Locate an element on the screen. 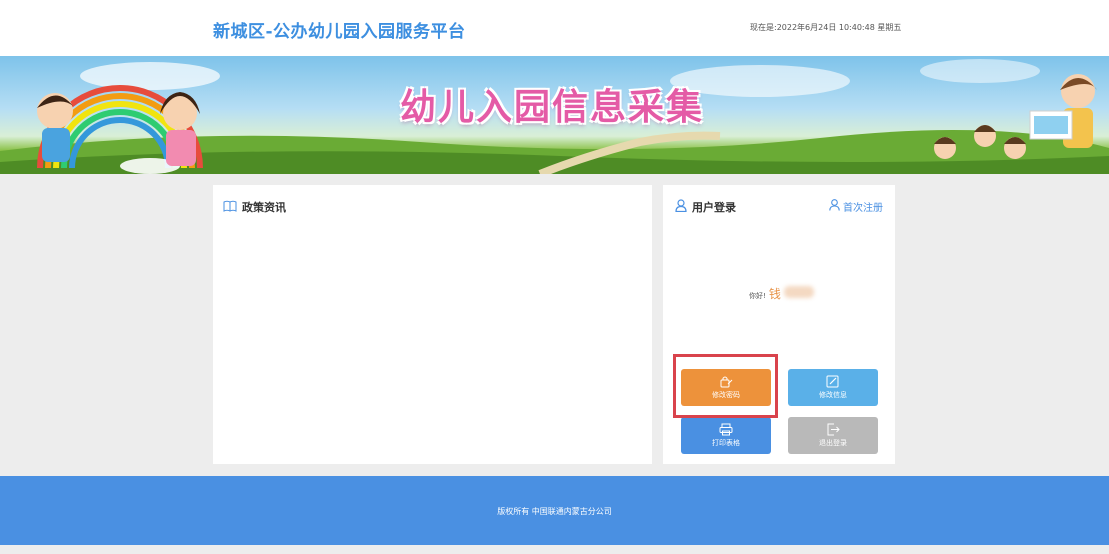 This screenshot has height=554, width=1109. user-name: 钱 is located at coordinates (774, 294).